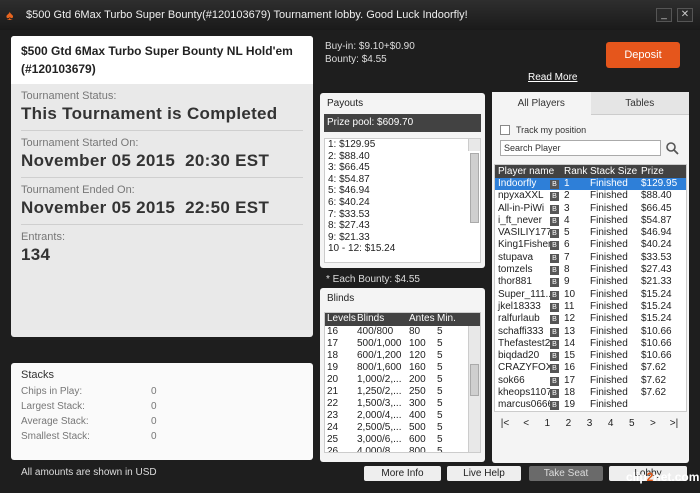  What do you see at coordinates (526, 423) in the screenshot?
I see `prev-page-icon: <` at bounding box center [526, 423].